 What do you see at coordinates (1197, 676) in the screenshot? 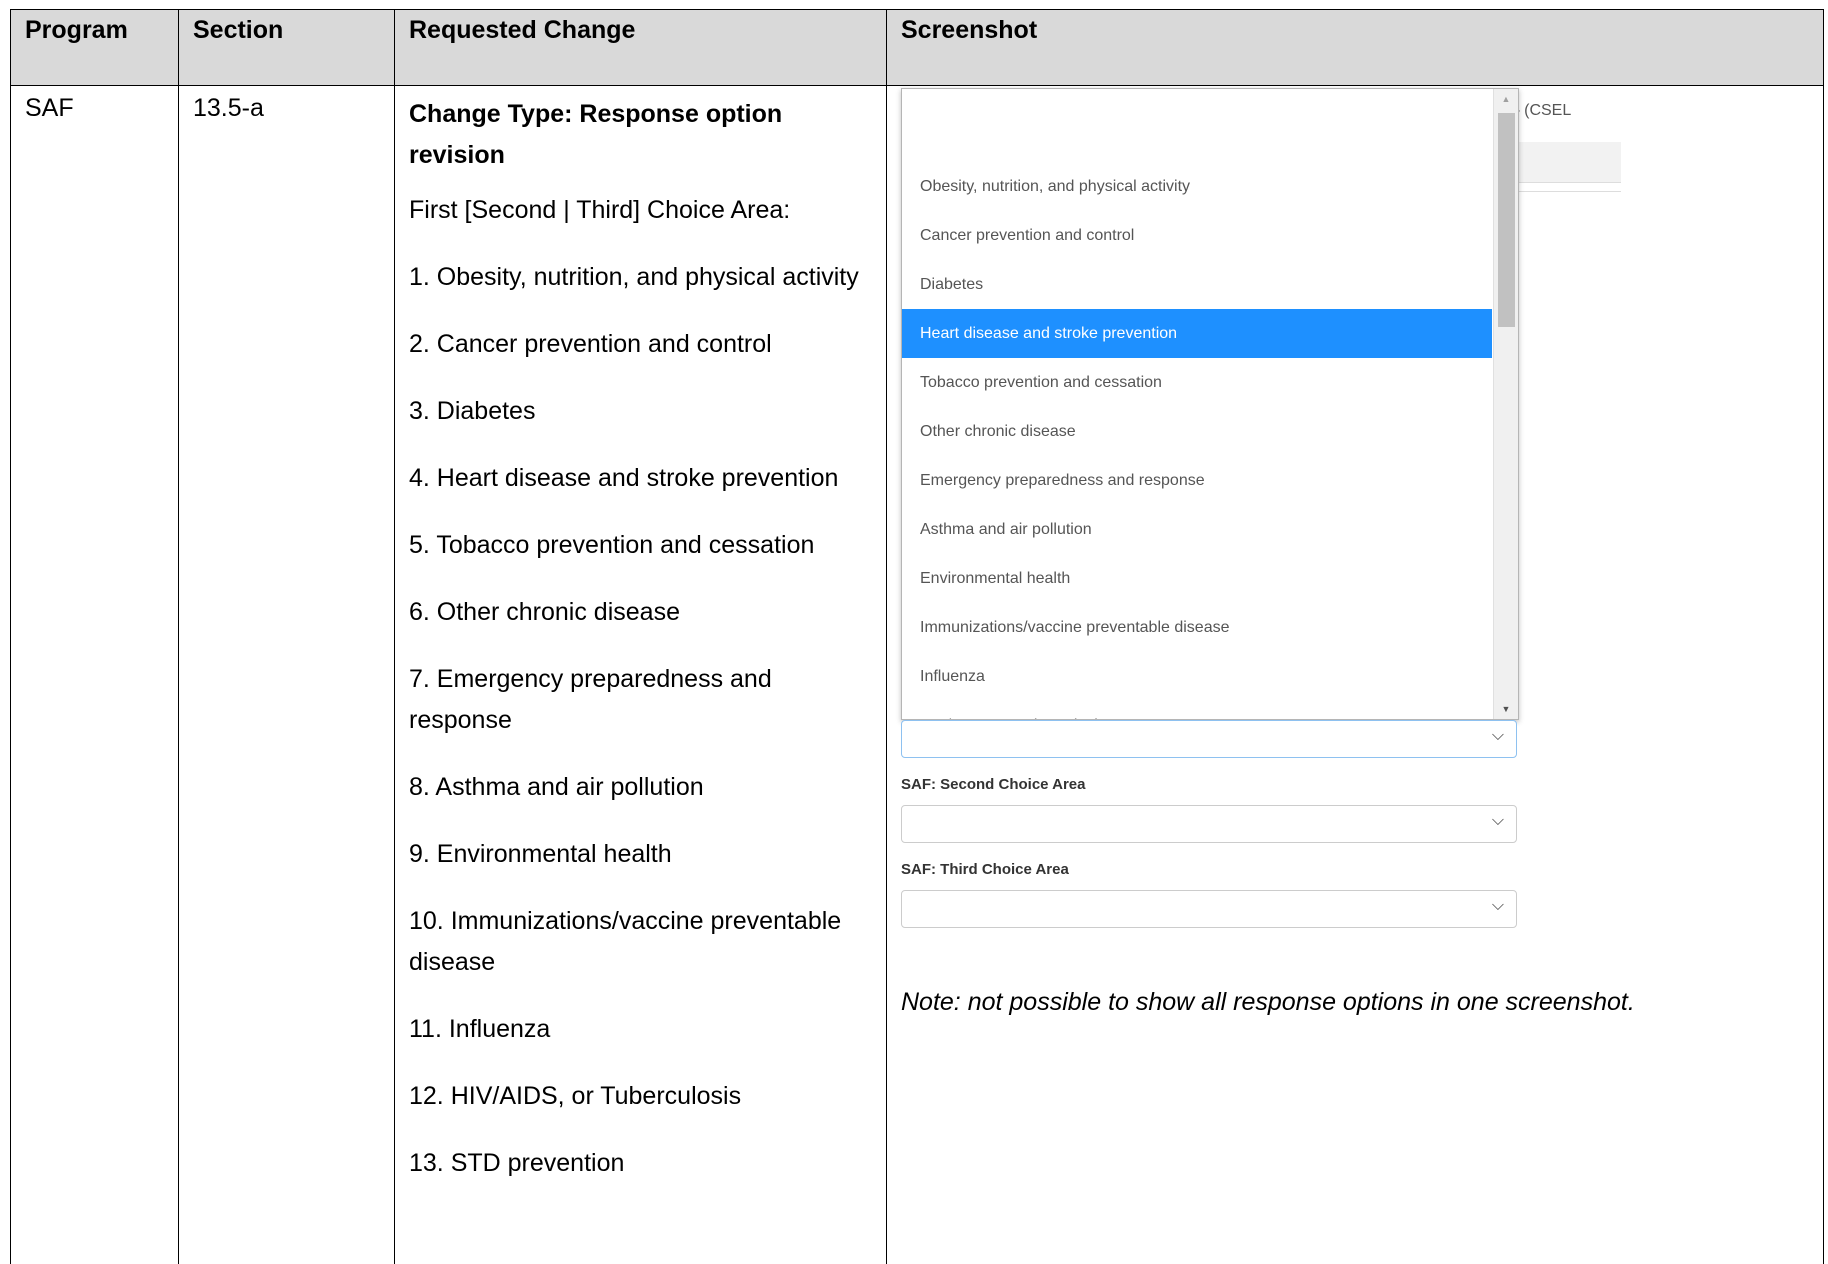
I see `dropdown-option: Influenza` at bounding box center [1197, 676].